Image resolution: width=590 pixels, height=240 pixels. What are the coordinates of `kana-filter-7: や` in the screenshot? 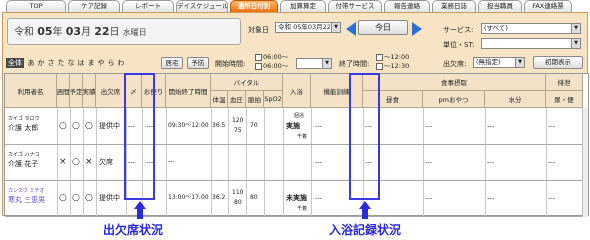 It's located at (101, 63).